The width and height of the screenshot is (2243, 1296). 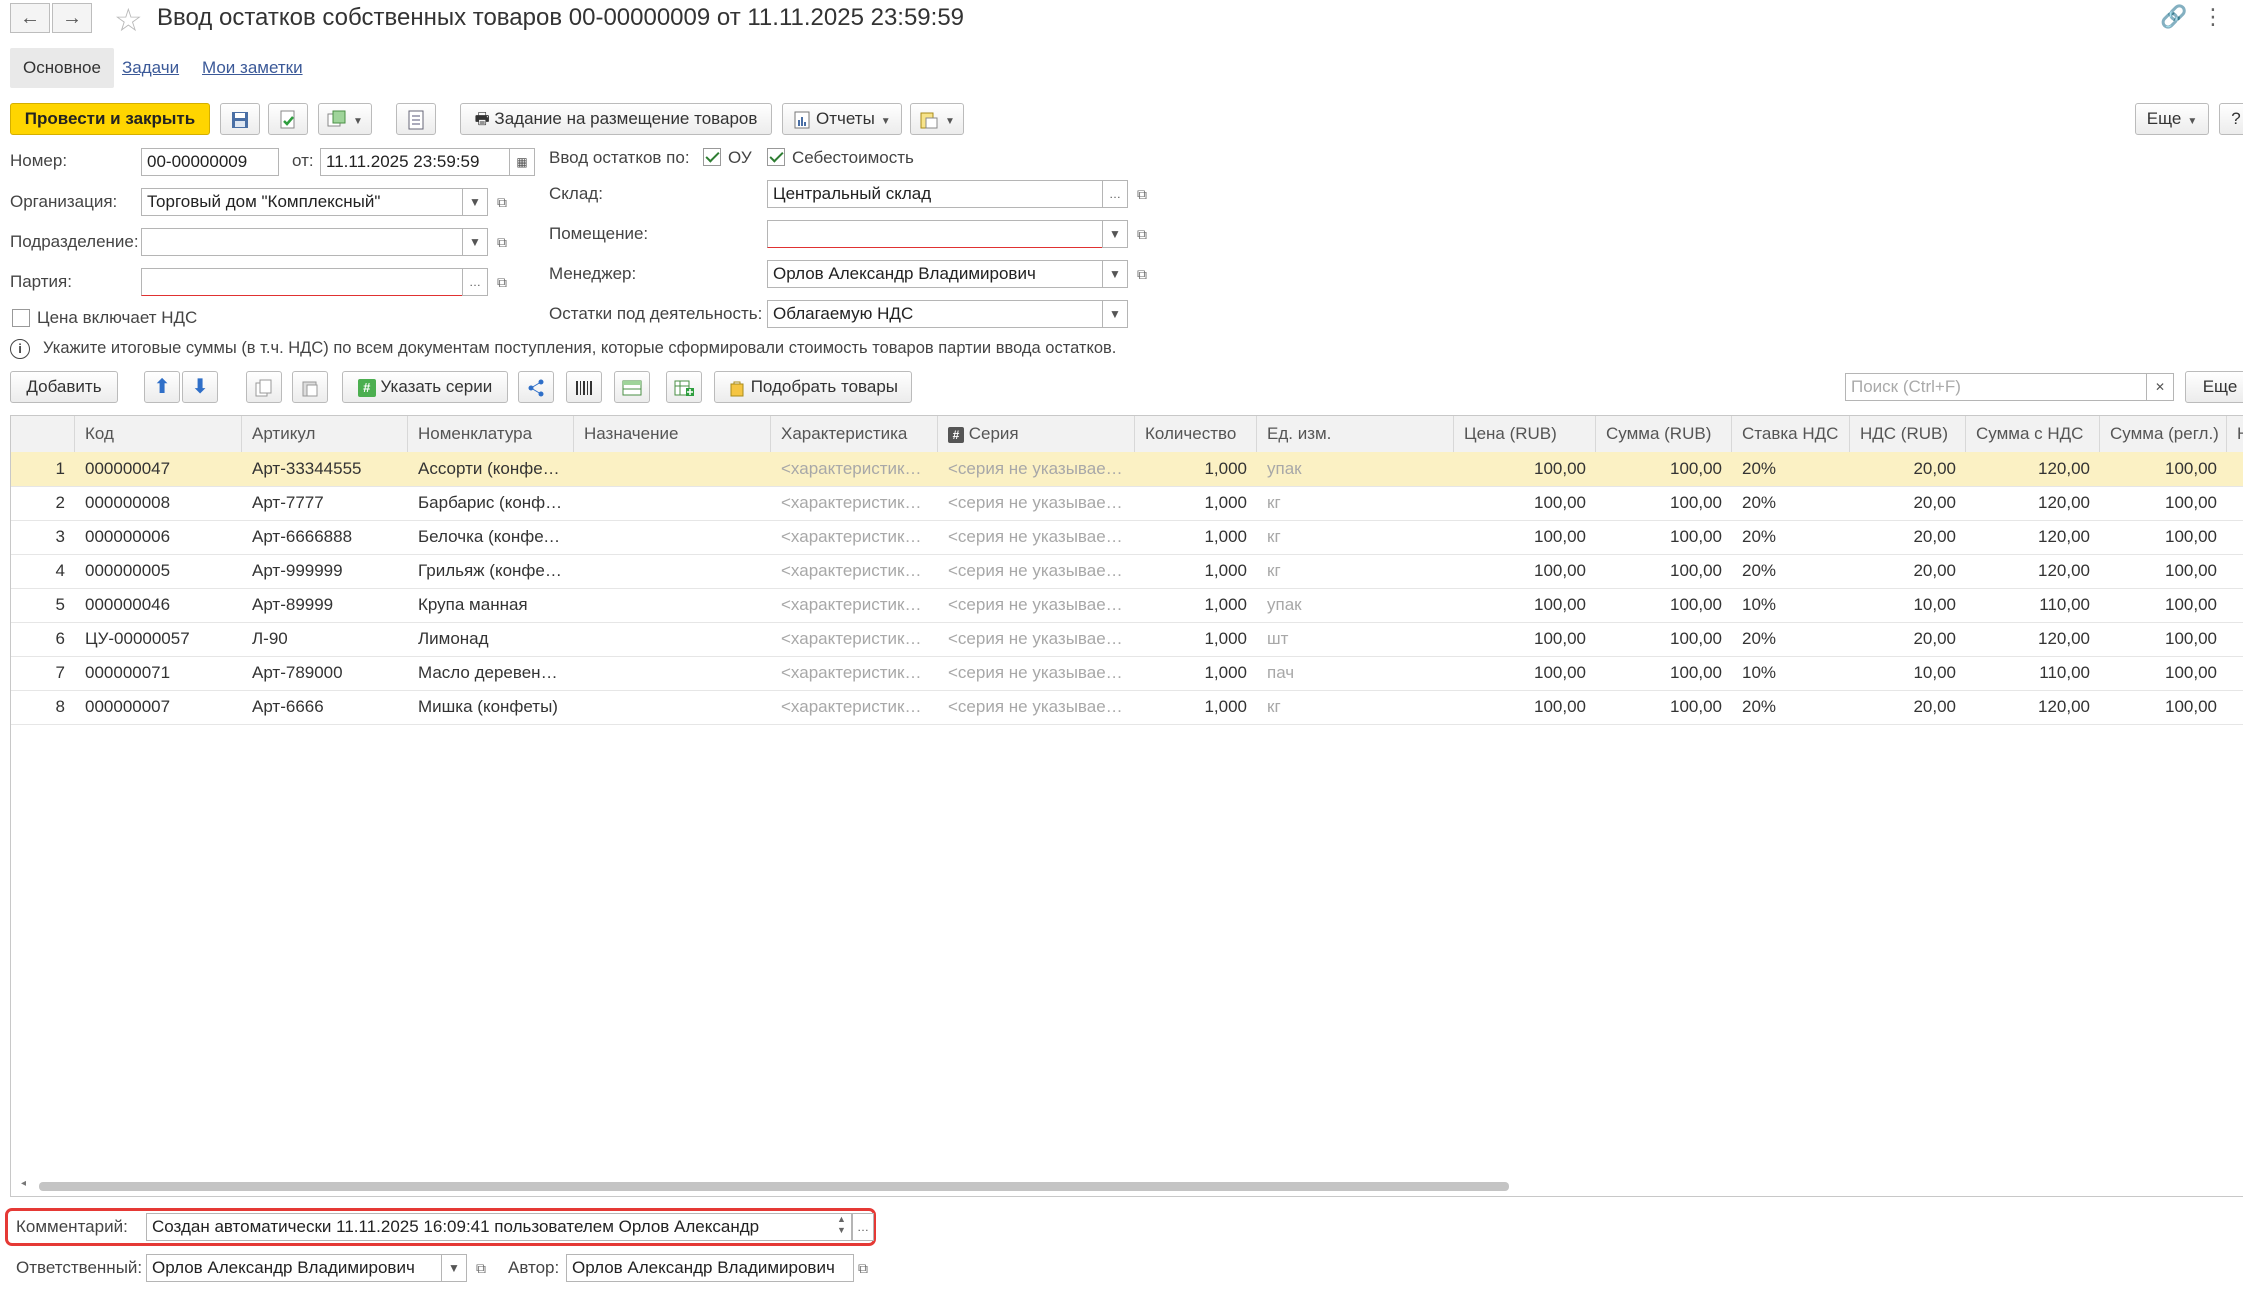 What do you see at coordinates (502, 242) in the screenshot?
I see `department-open-icon: ⧉` at bounding box center [502, 242].